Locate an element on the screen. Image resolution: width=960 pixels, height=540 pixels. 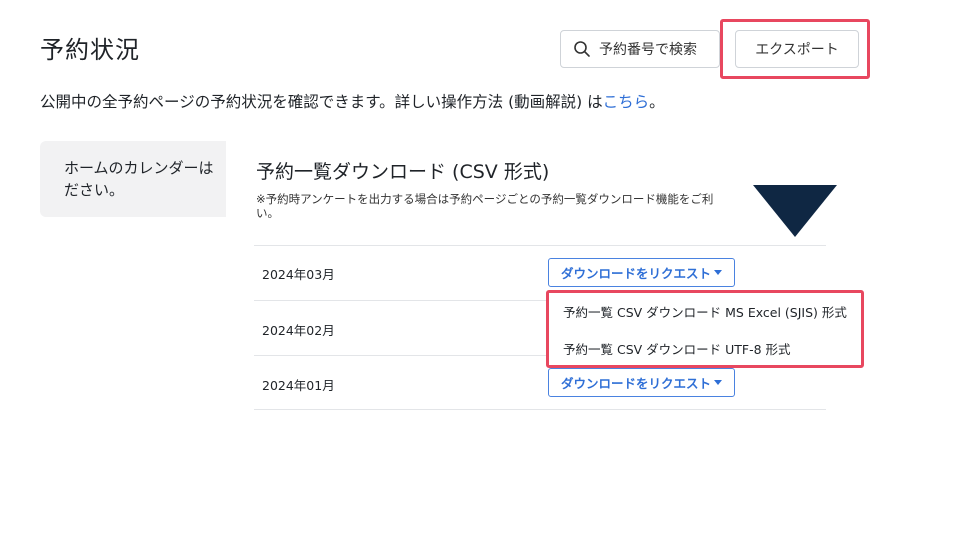
dropdown-item-sjis: 予約一覧 CSV ダウンロード MS Excel (SJIS) 形式 is located at coordinates (705, 311).